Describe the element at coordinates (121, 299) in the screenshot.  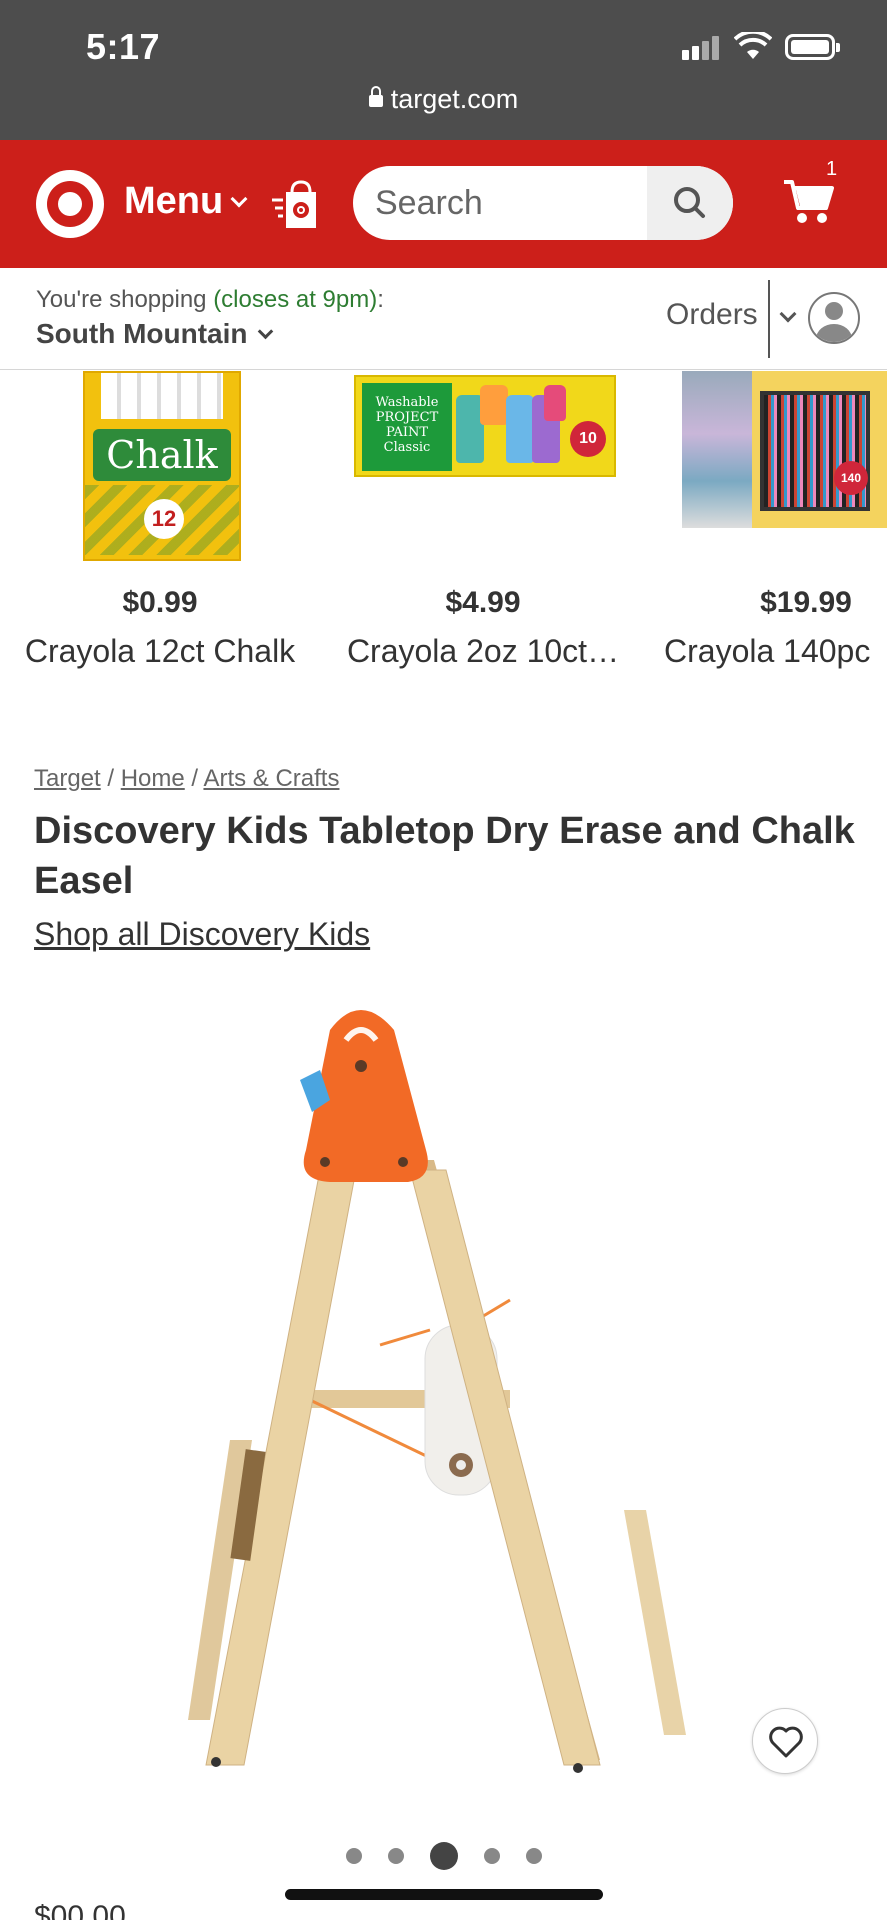
I see `shopping-prefix: You're shopping` at that location.